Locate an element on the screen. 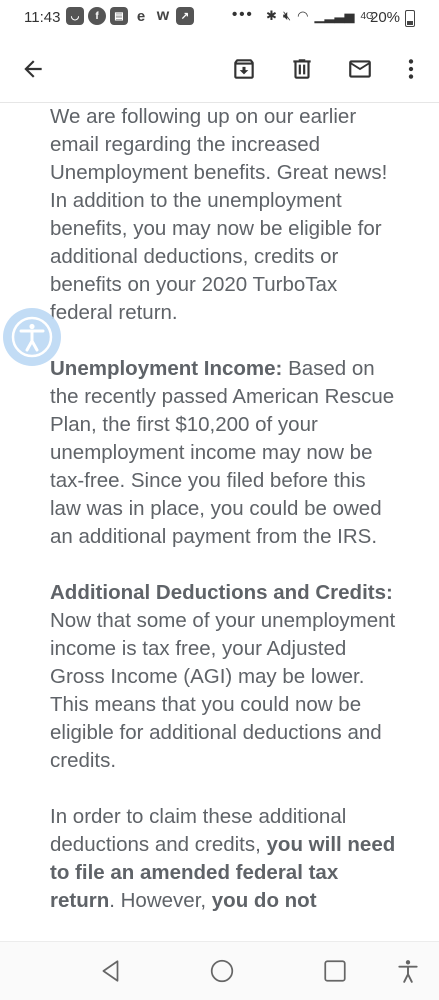 The height and width of the screenshot is (1000, 439). circle-home-icon is located at coordinates (222, 971).